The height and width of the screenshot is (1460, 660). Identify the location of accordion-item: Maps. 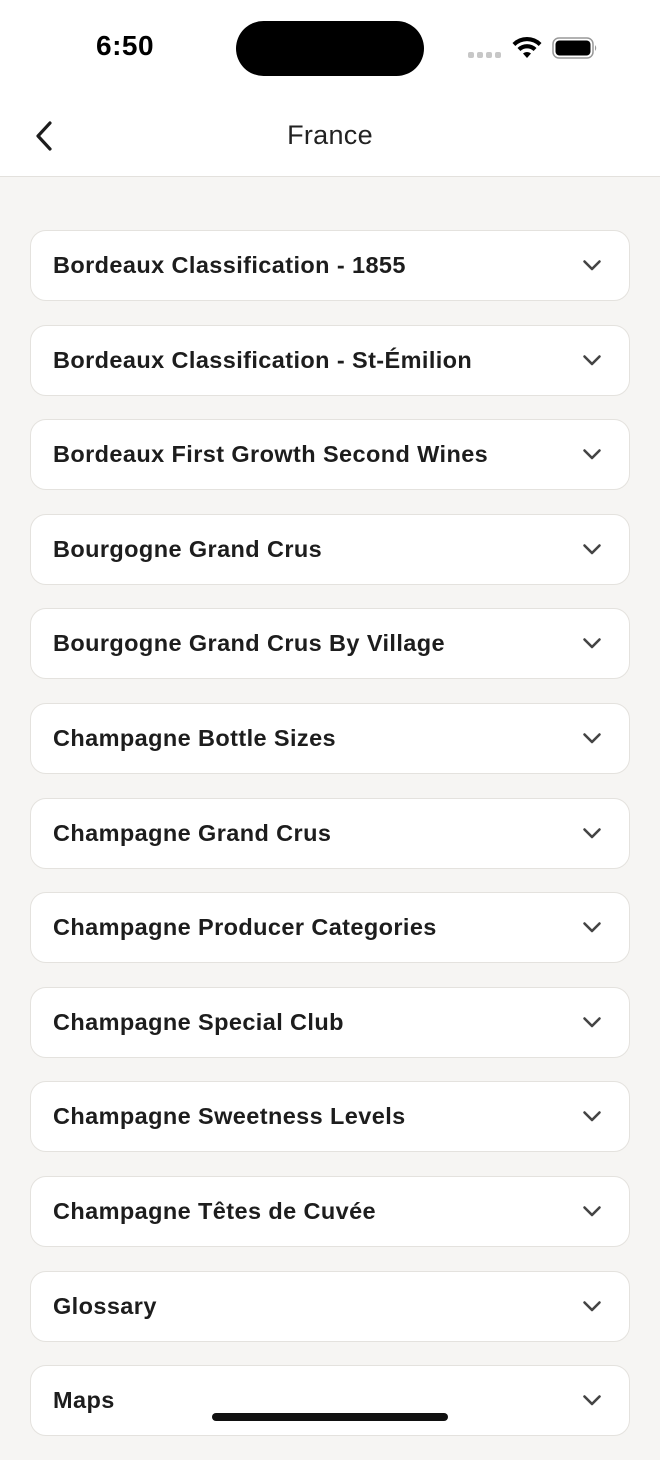
(330, 1401).